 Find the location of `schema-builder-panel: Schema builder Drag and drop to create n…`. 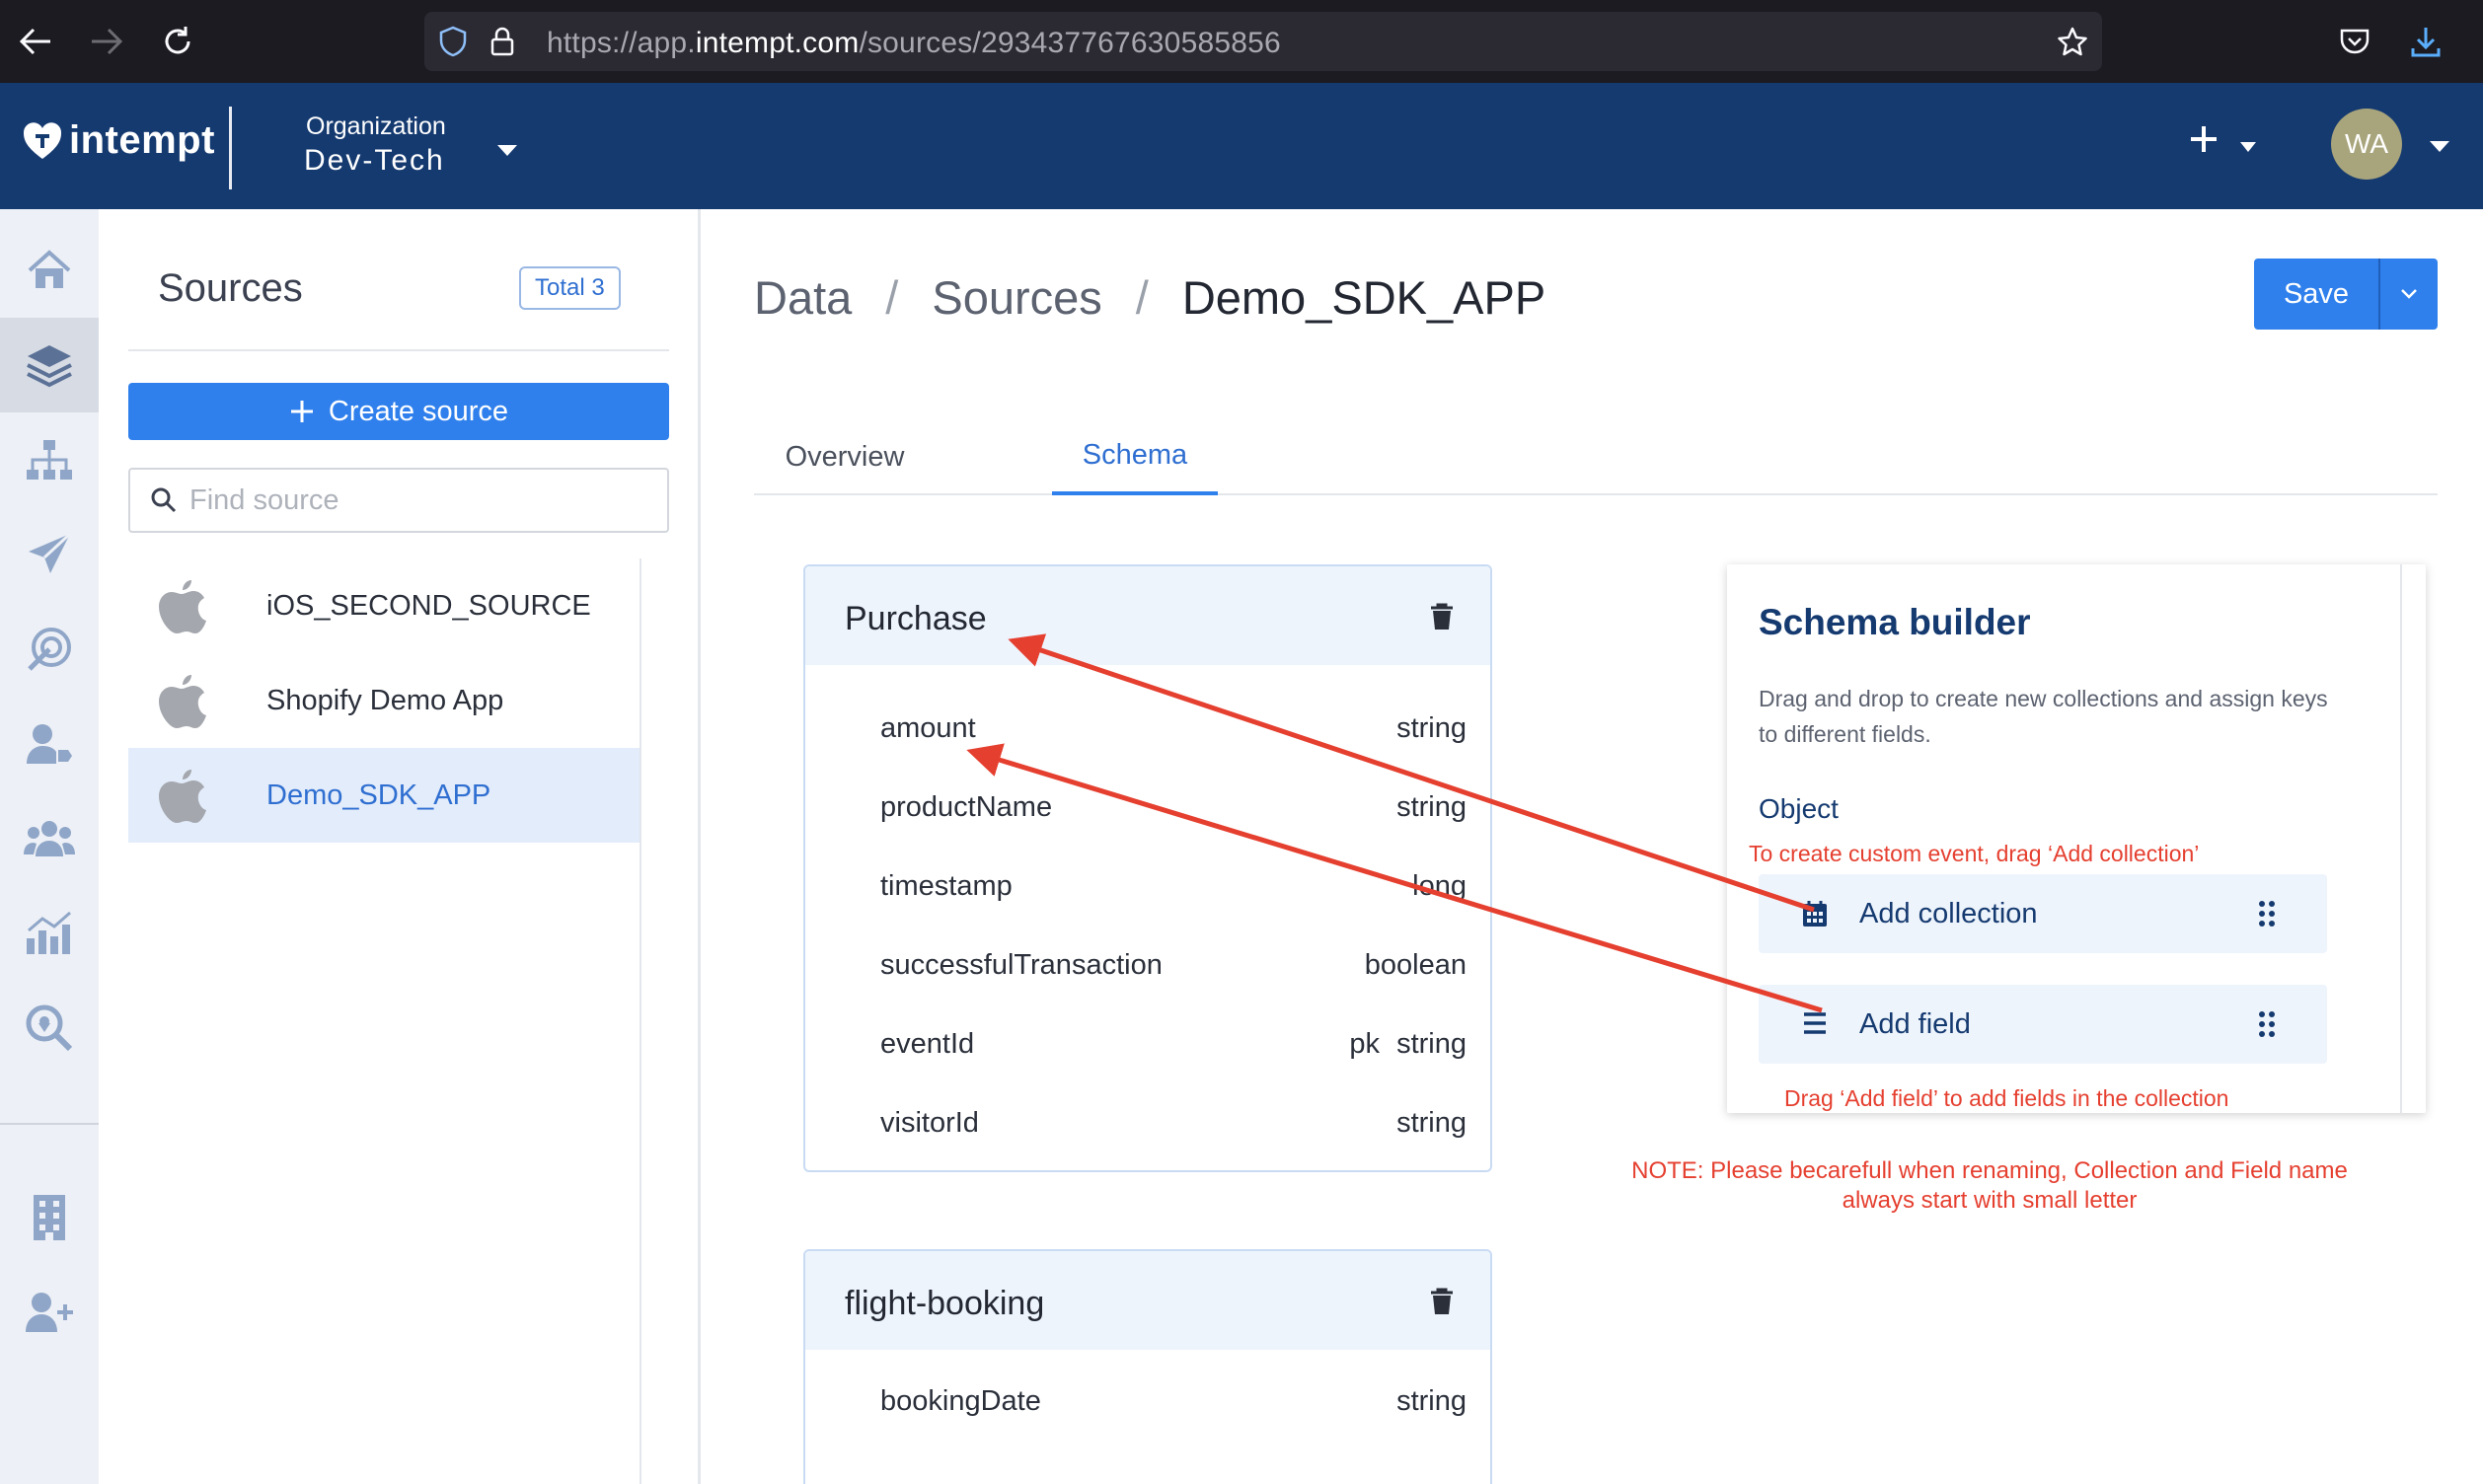

schema-builder-panel: Schema builder Drag and drop to create n… is located at coordinates (2076, 838).